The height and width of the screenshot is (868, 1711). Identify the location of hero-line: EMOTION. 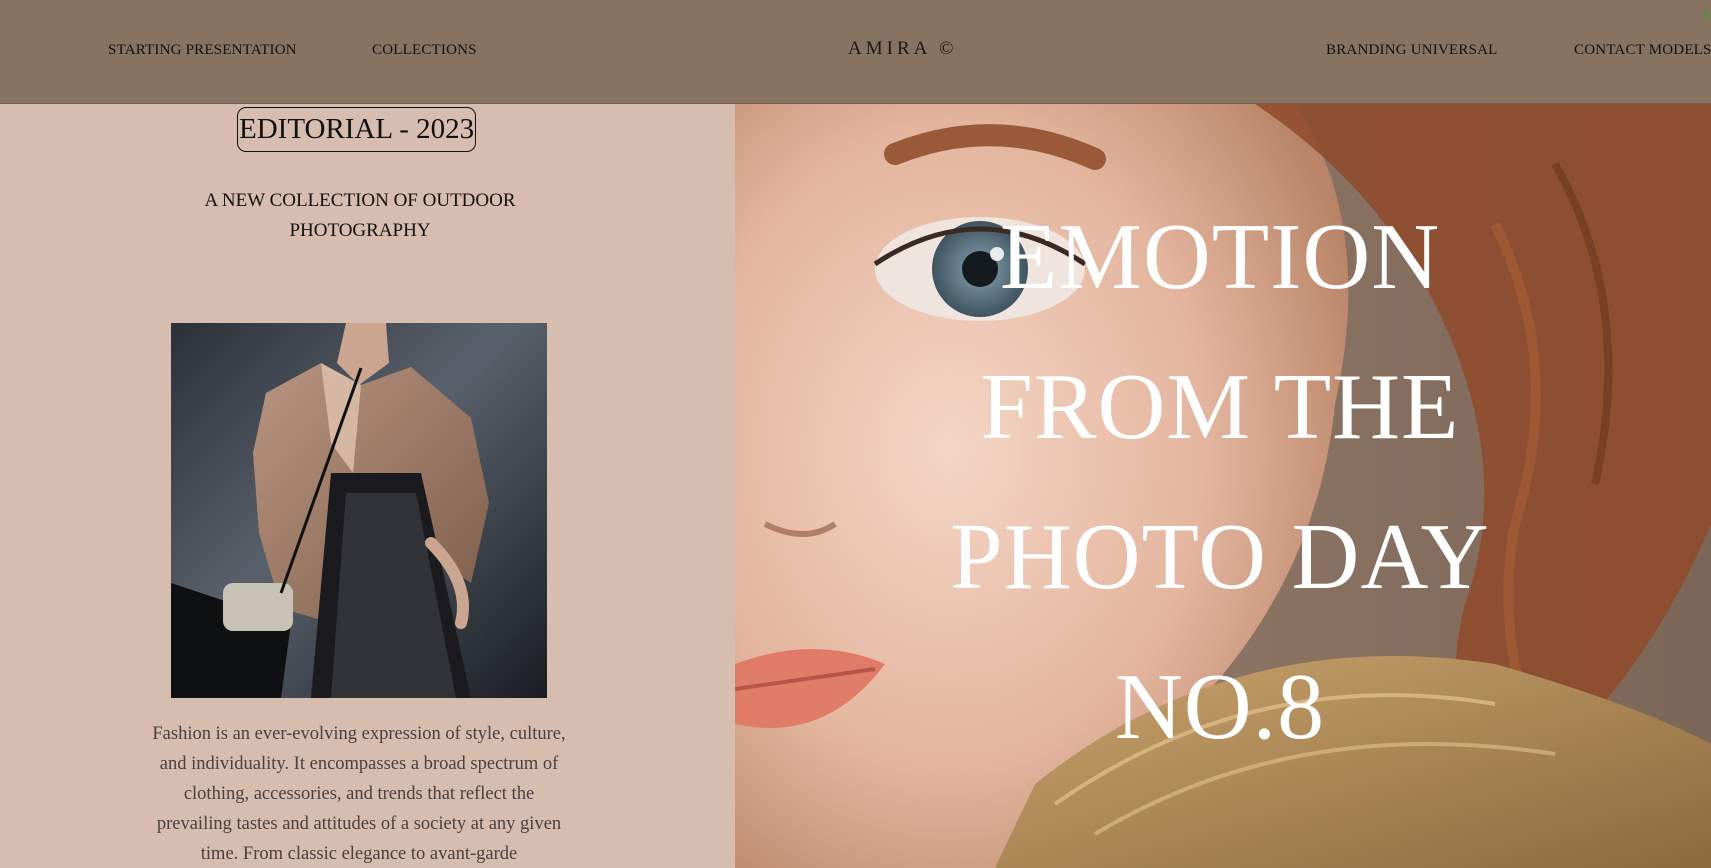
(1220, 257).